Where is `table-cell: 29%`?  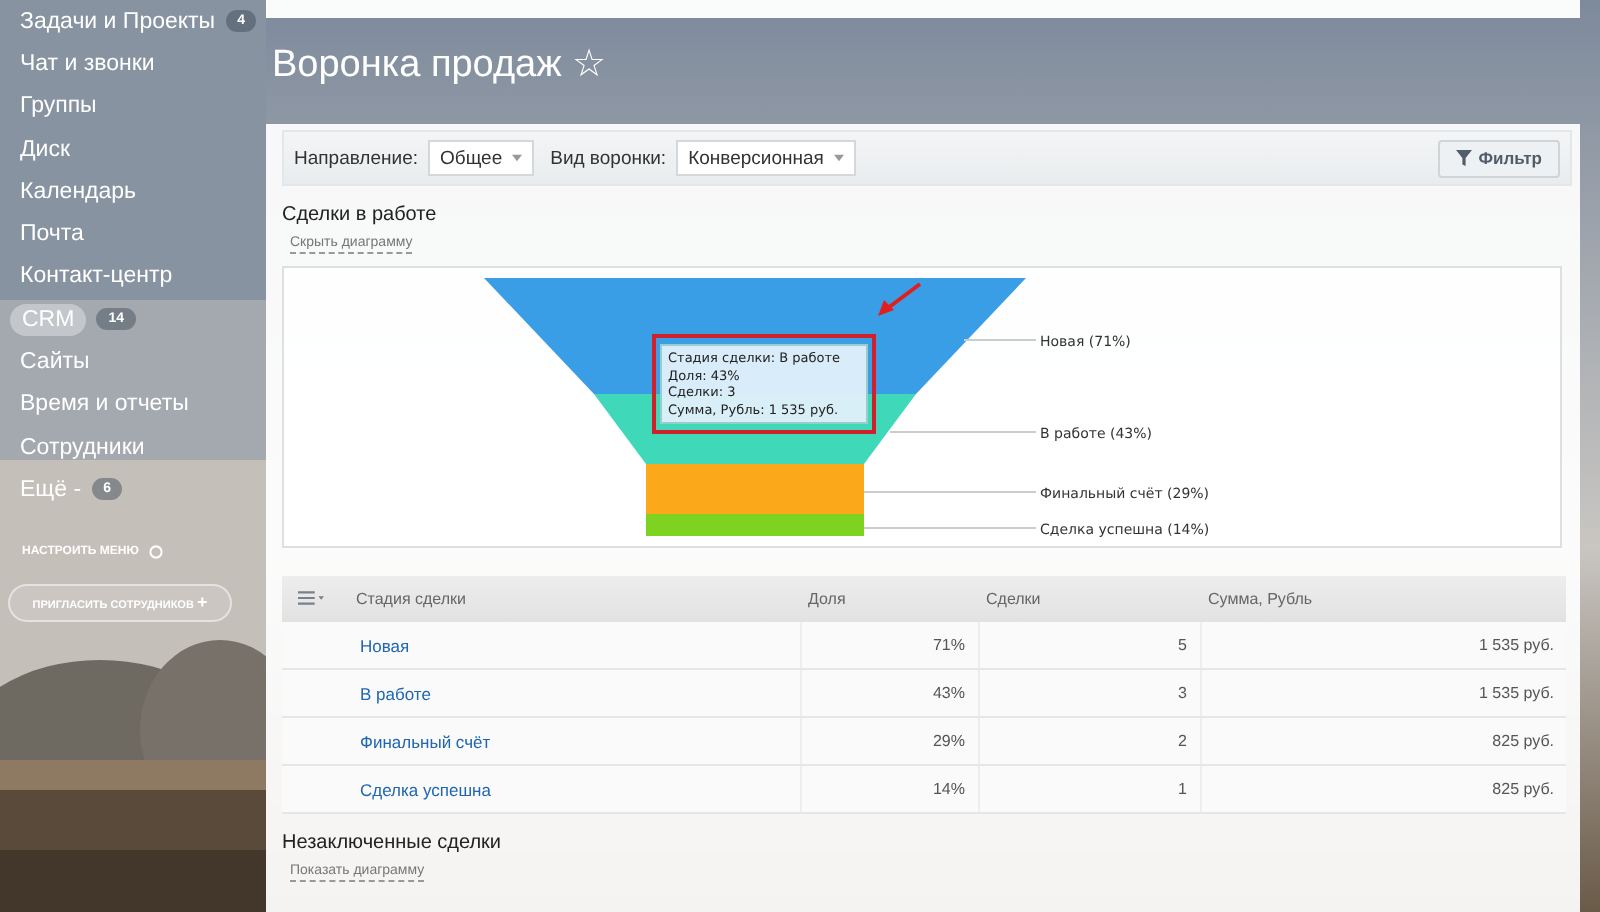
table-cell: 29% is located at coordinates (889, 741).